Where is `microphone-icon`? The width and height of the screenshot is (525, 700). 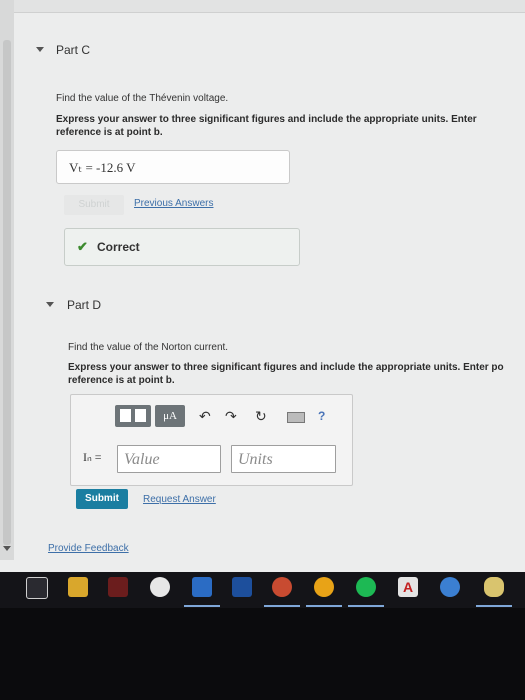 microphone-icon is located at coordinates (494, 587).